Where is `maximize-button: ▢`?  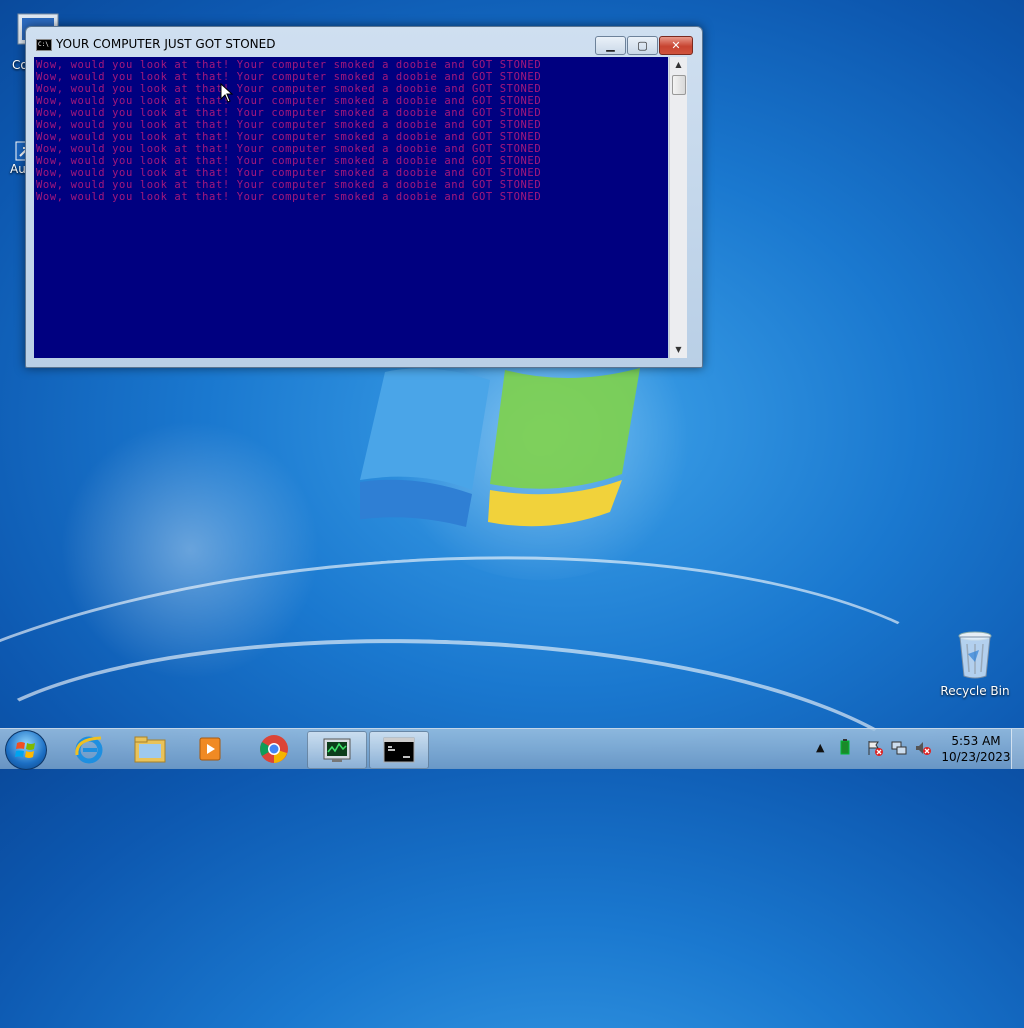
maximize-button: ▢ is located at coordinates (642, 45).